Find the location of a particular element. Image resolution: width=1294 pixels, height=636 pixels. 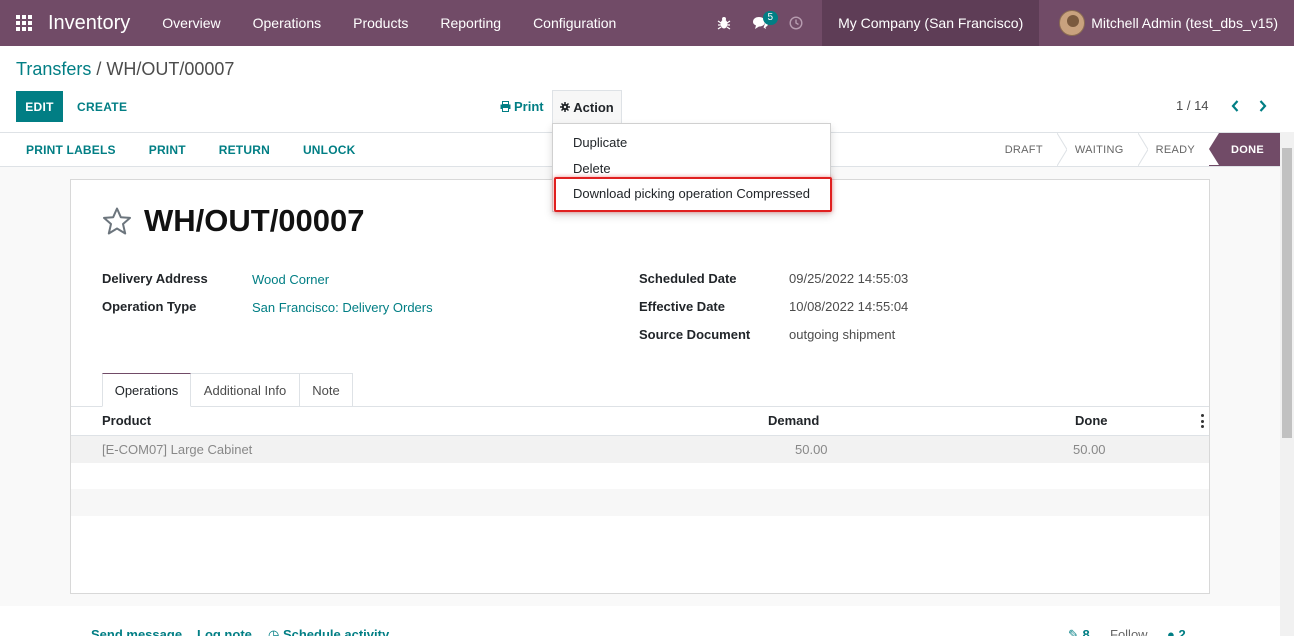

stage-done-label: DONE is located at coordinates (1247, 149).